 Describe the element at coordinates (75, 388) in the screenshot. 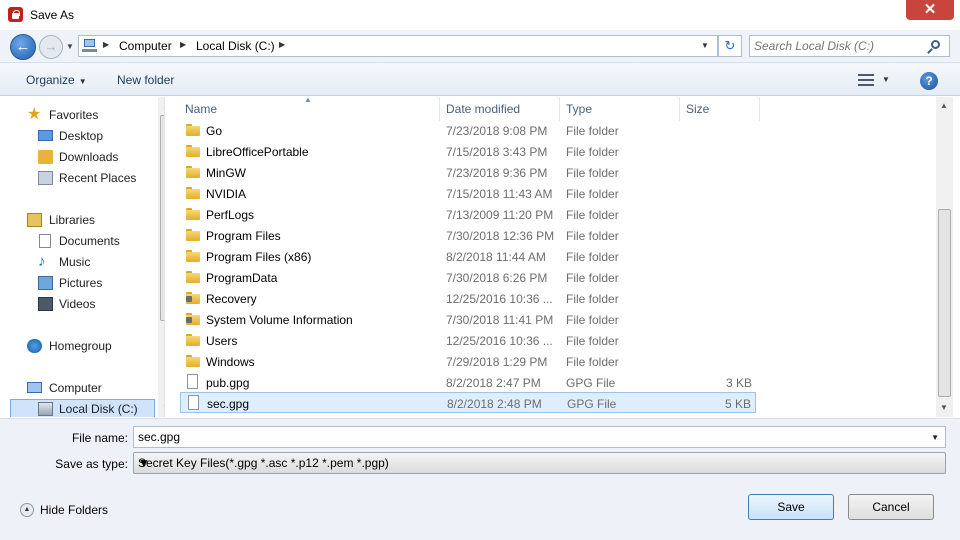

I see `nav-computer-label: Computer` at that location.